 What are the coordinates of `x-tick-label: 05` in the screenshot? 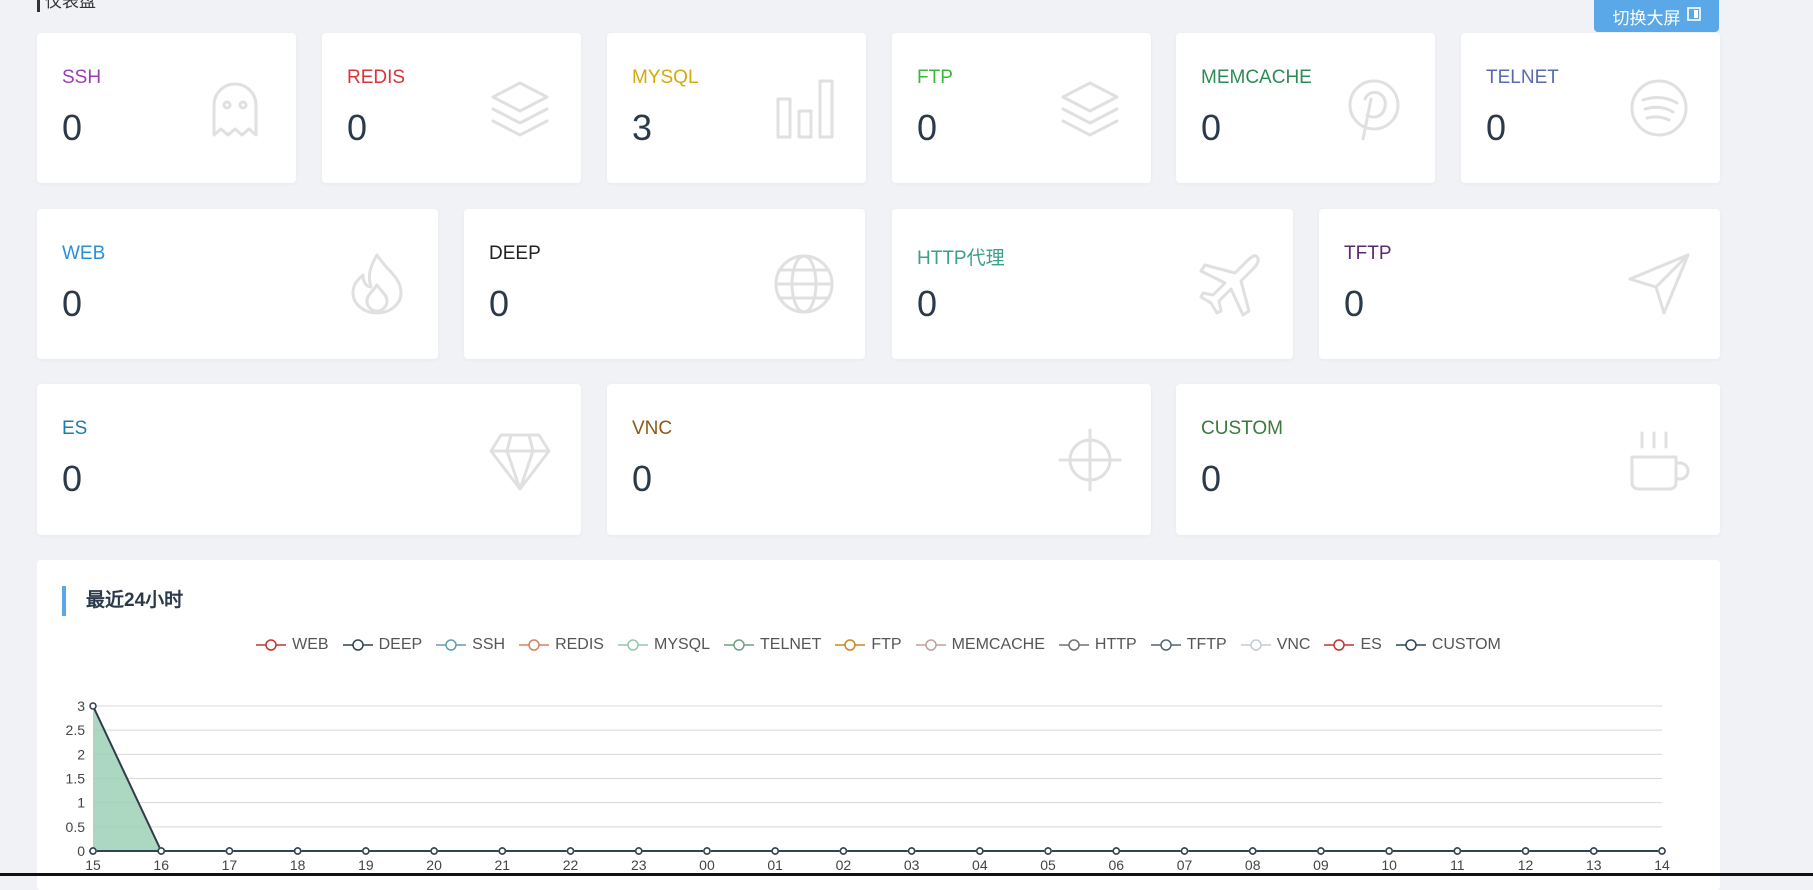 It's located at (1048, 865).